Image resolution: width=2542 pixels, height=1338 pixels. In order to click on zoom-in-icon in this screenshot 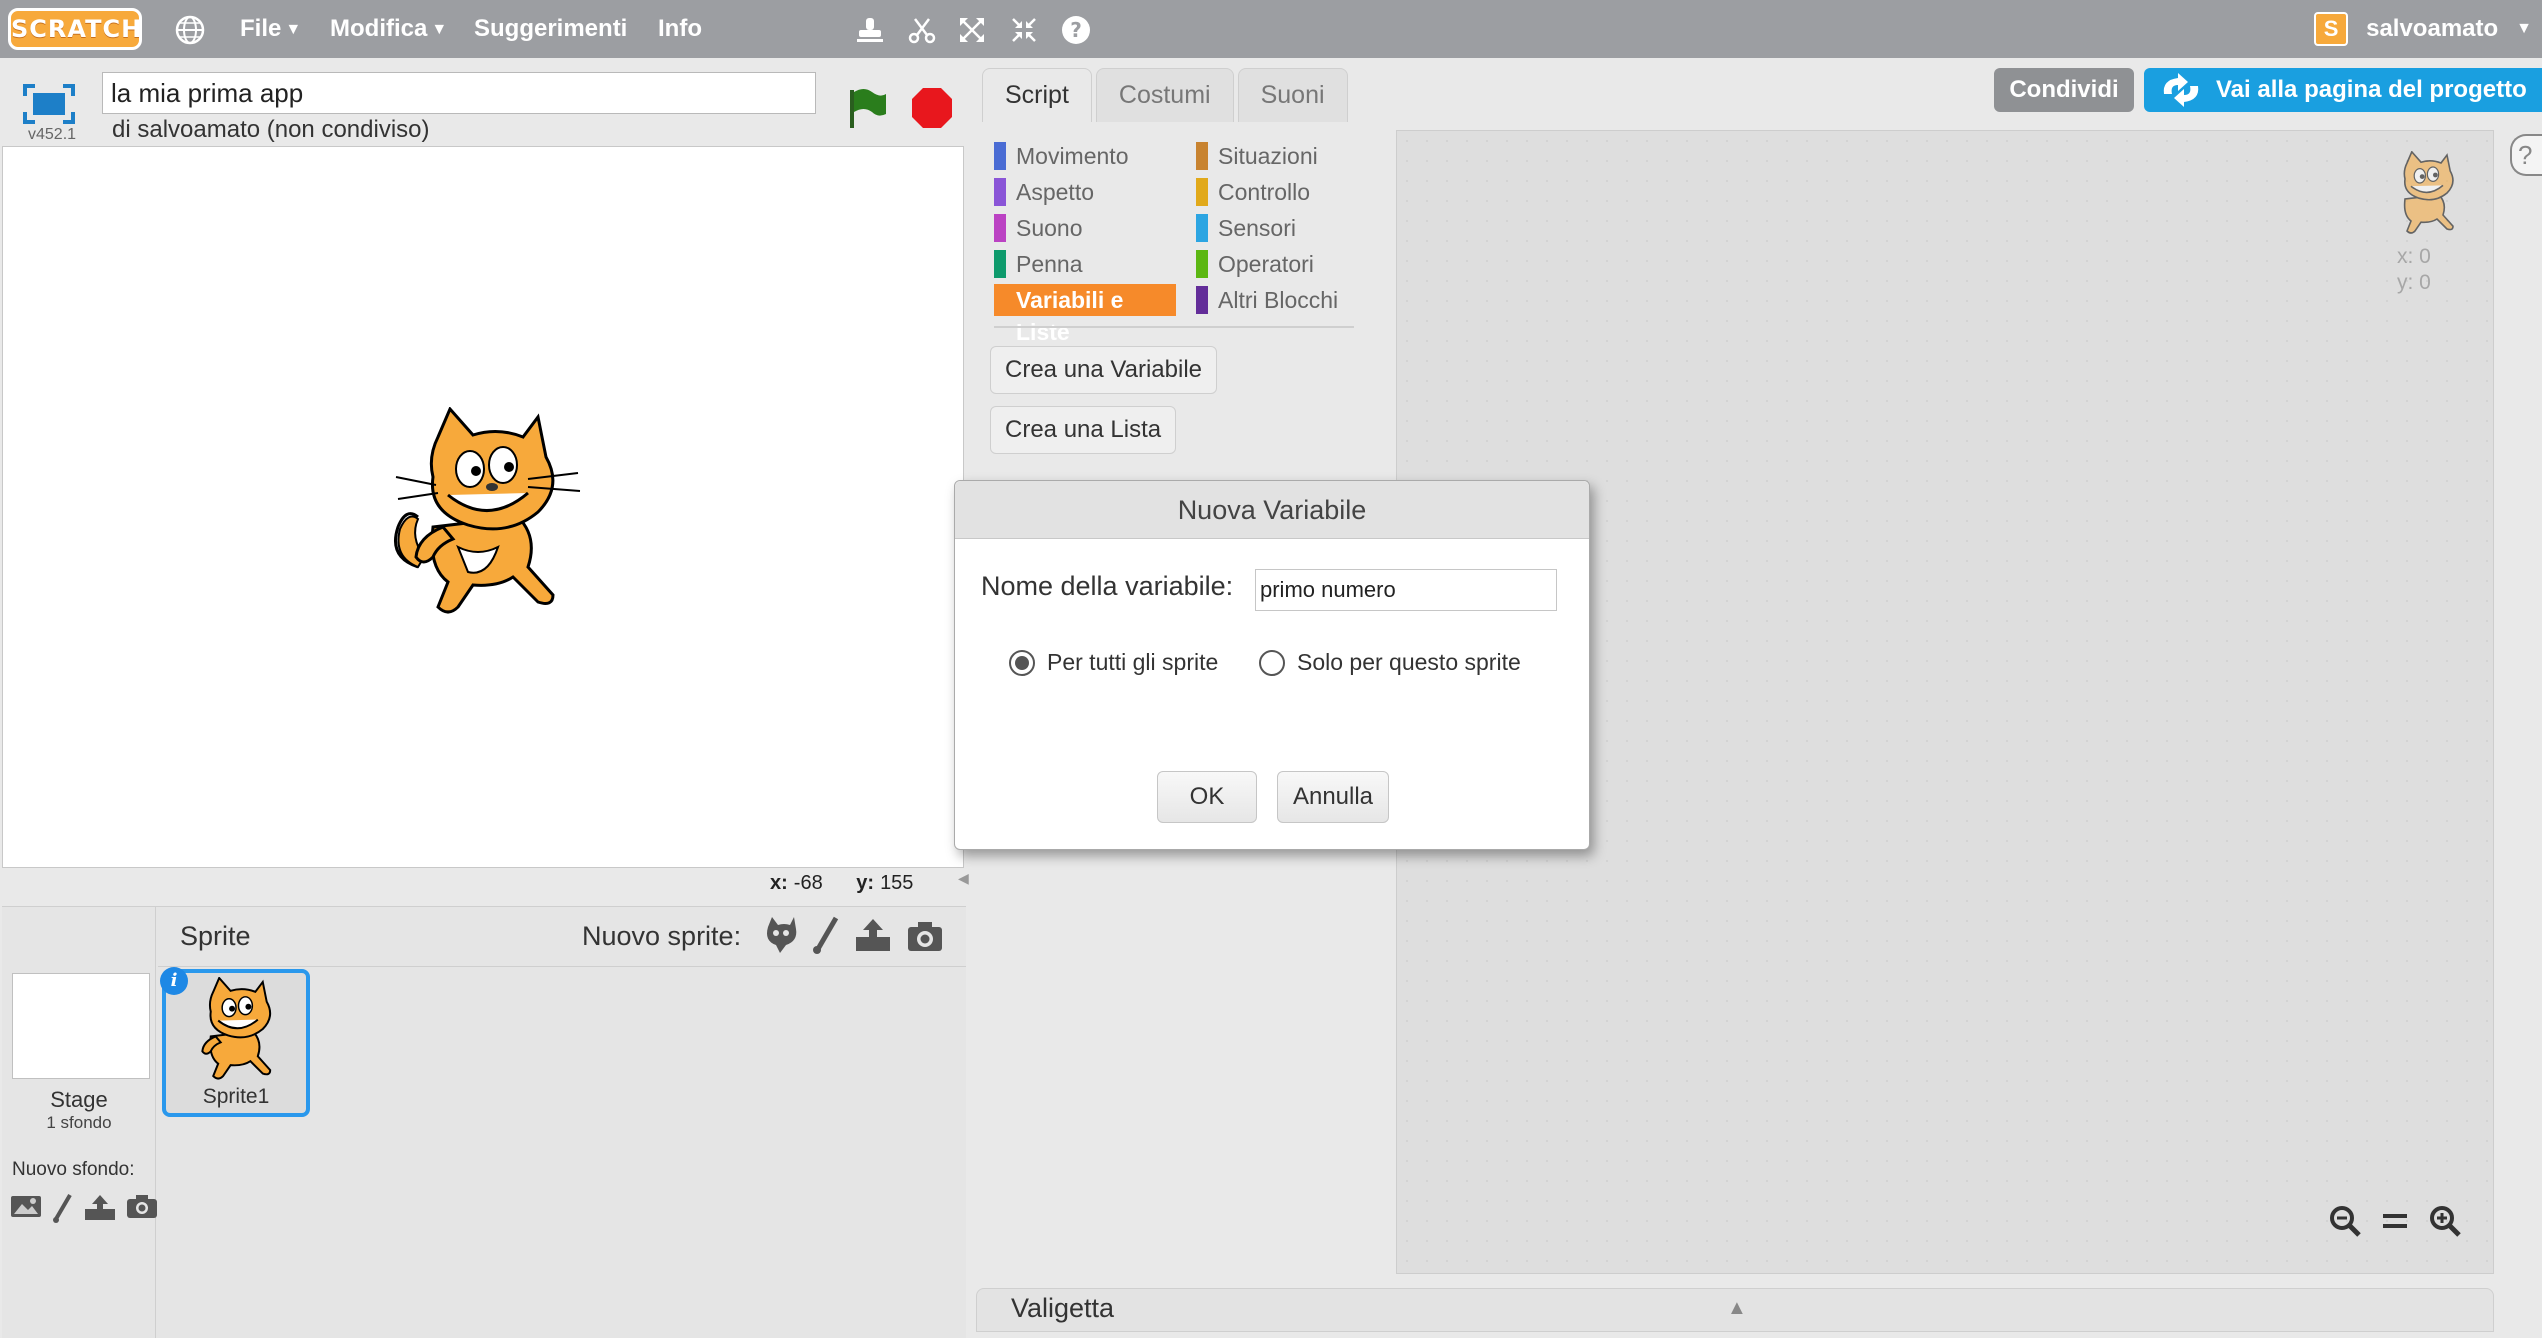, I will do `click(2445, 1221)`.